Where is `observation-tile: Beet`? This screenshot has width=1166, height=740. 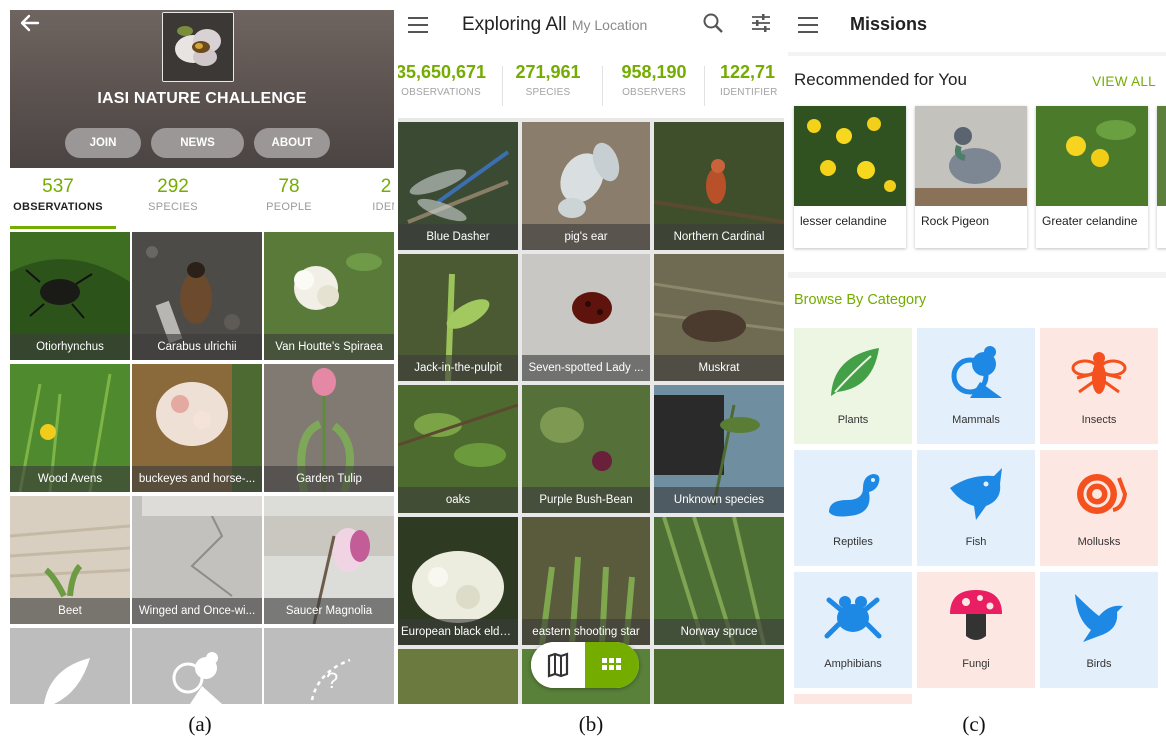 observation-tile: Beet is located at coordinates (70, 560).